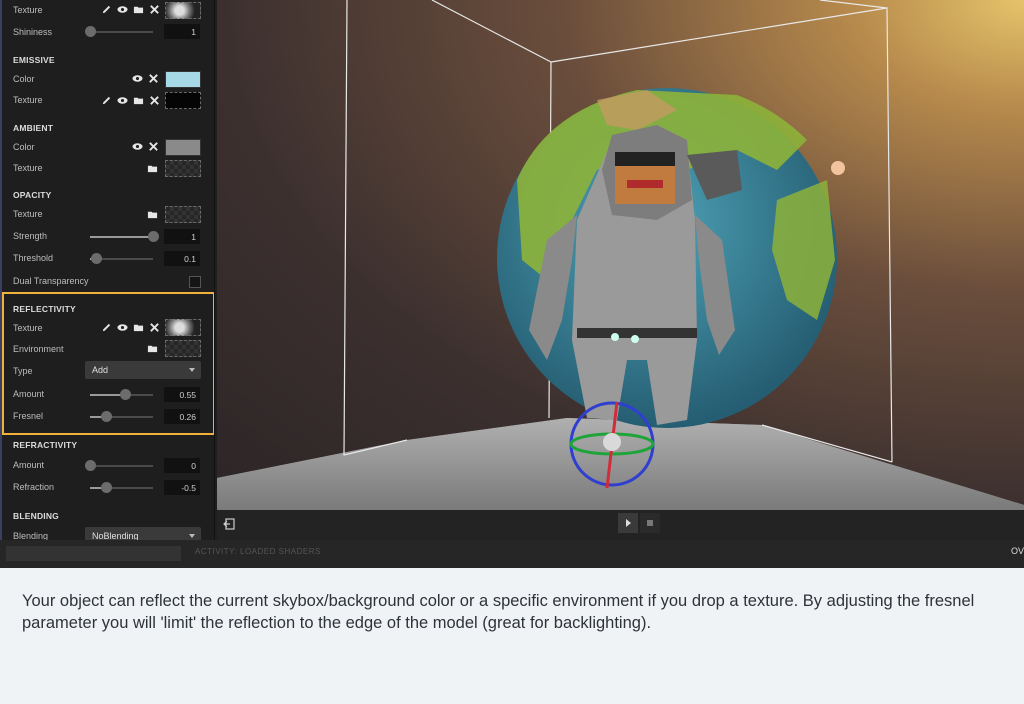 This screenshot has height=704, width=1024. Describe the element at coordinates (33, 128) in the screenshot. I see `ambient-header: AMBIENT` at that location.